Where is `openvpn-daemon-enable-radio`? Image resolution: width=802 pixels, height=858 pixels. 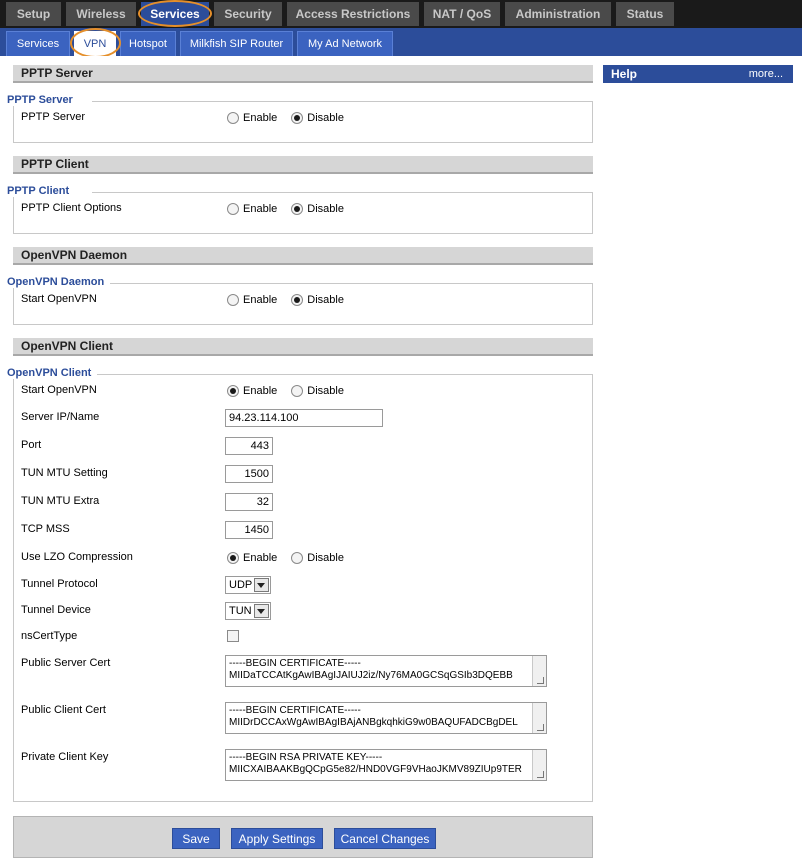 openvpn-daemon-enable-radio is located at coordinates (233, 300).